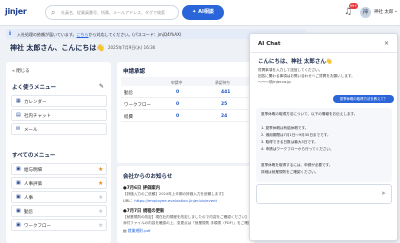  Describe the element at coordinates (142, 188) in the screenshot. I see `announcement-title: ●7月6日 評価案内` at that location.